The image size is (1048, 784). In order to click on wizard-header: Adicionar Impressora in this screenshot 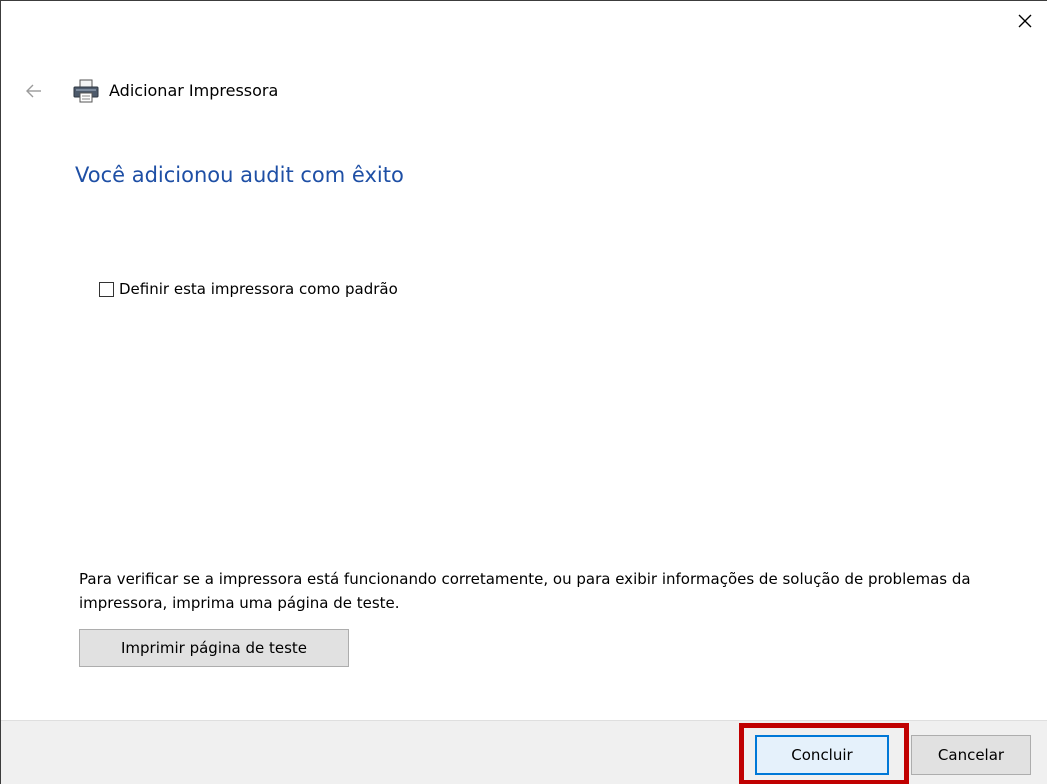, I will do `click(524, 91)`.